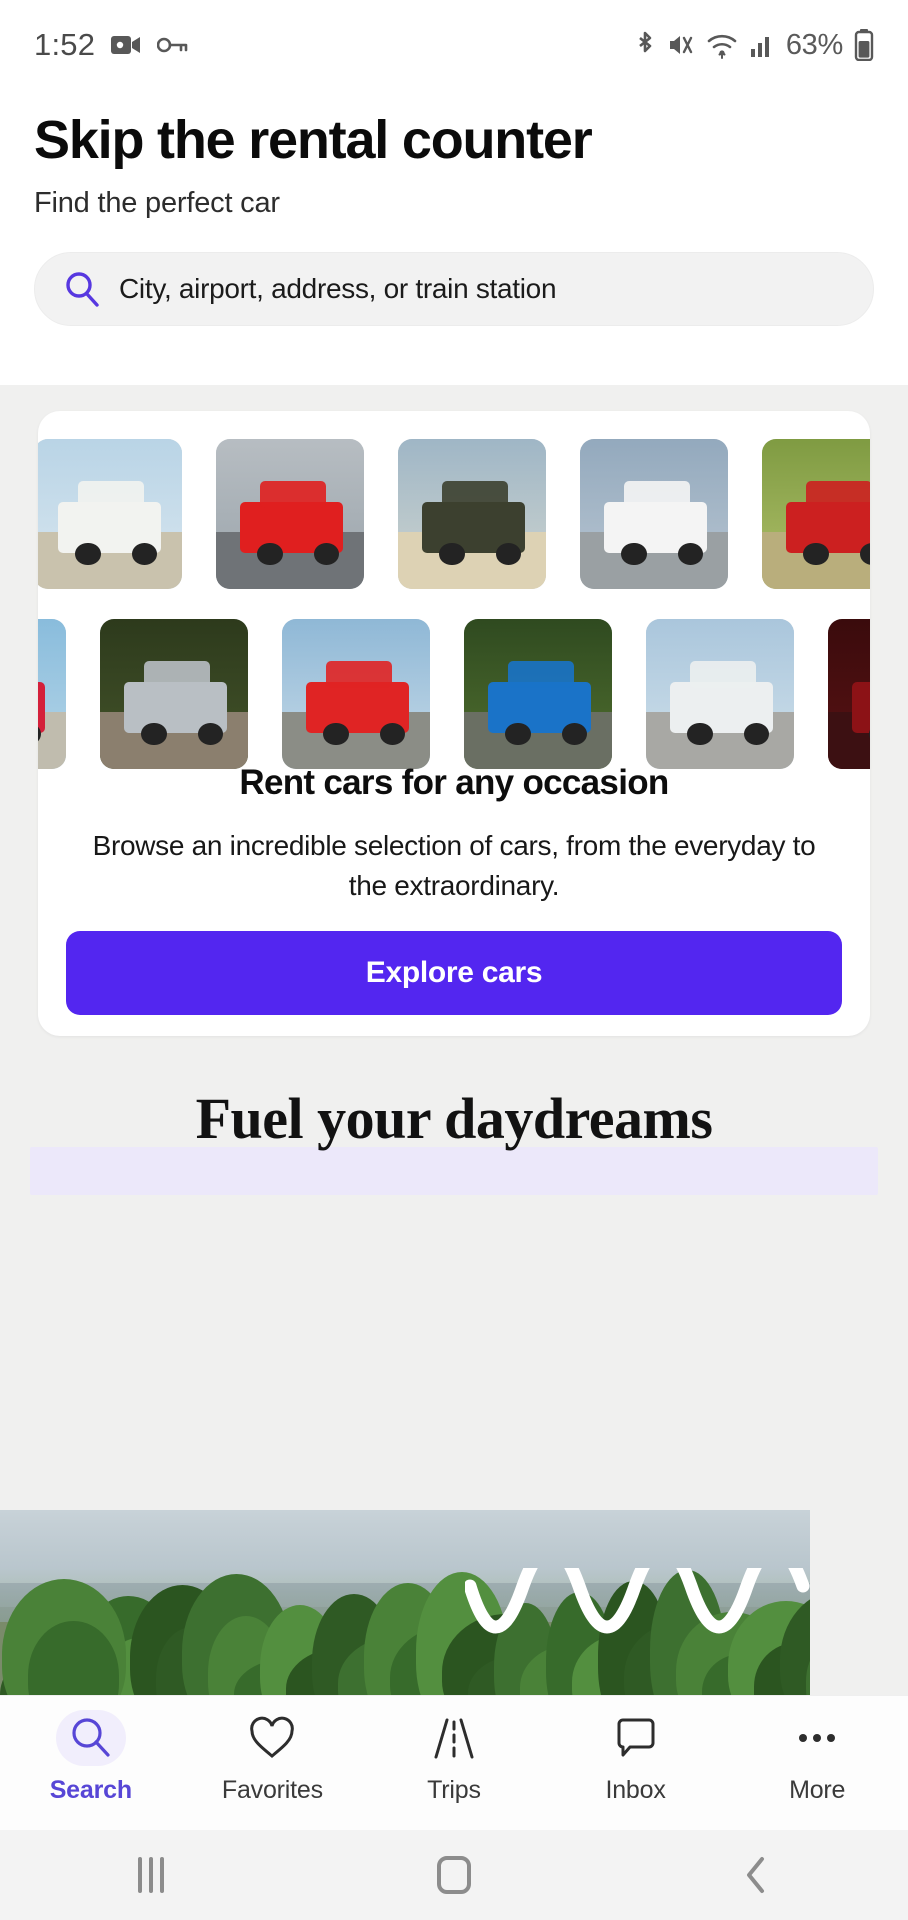 This screenshot has height=1920, width=908. Describe the element at coordinates (157, 202) in the screenshot. I see `page-subtitle: Find the perfect car` at that location.